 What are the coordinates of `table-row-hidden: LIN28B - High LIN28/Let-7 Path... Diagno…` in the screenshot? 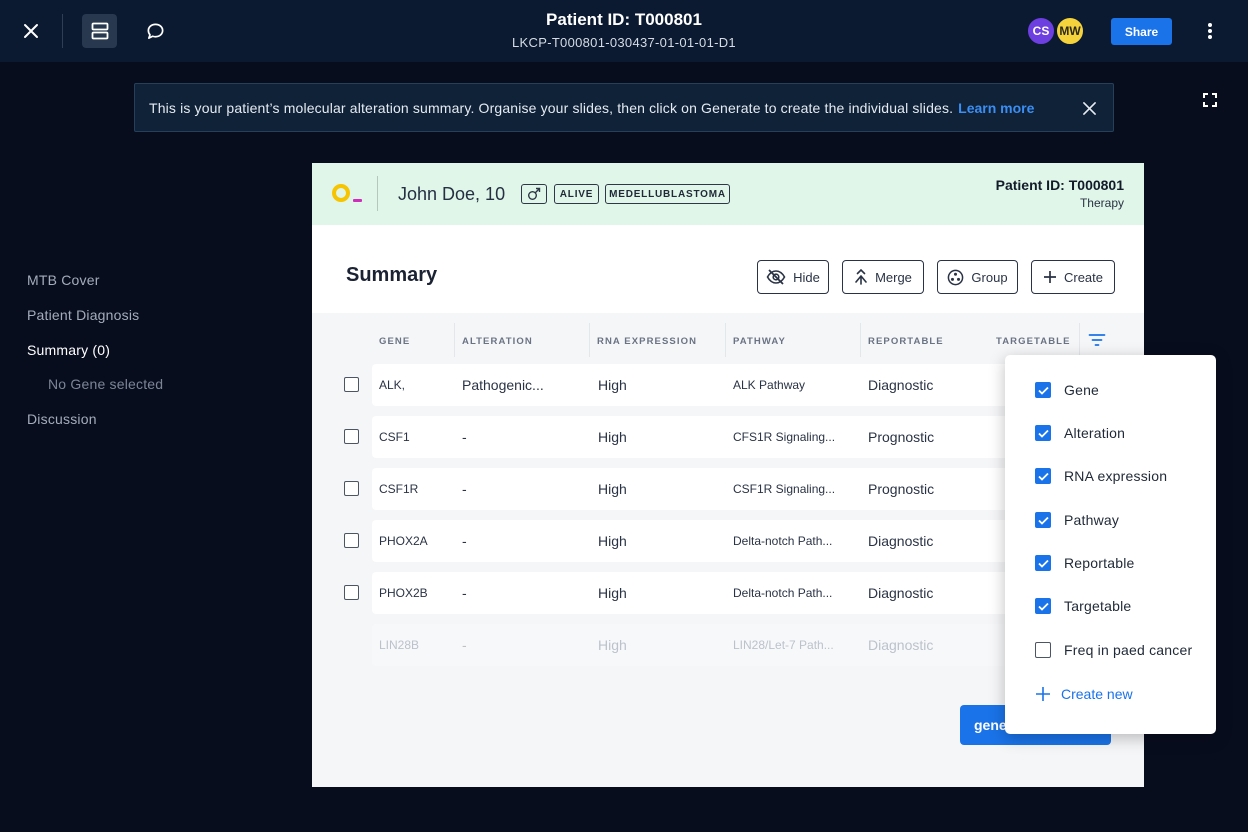 It's located at (692, 645).